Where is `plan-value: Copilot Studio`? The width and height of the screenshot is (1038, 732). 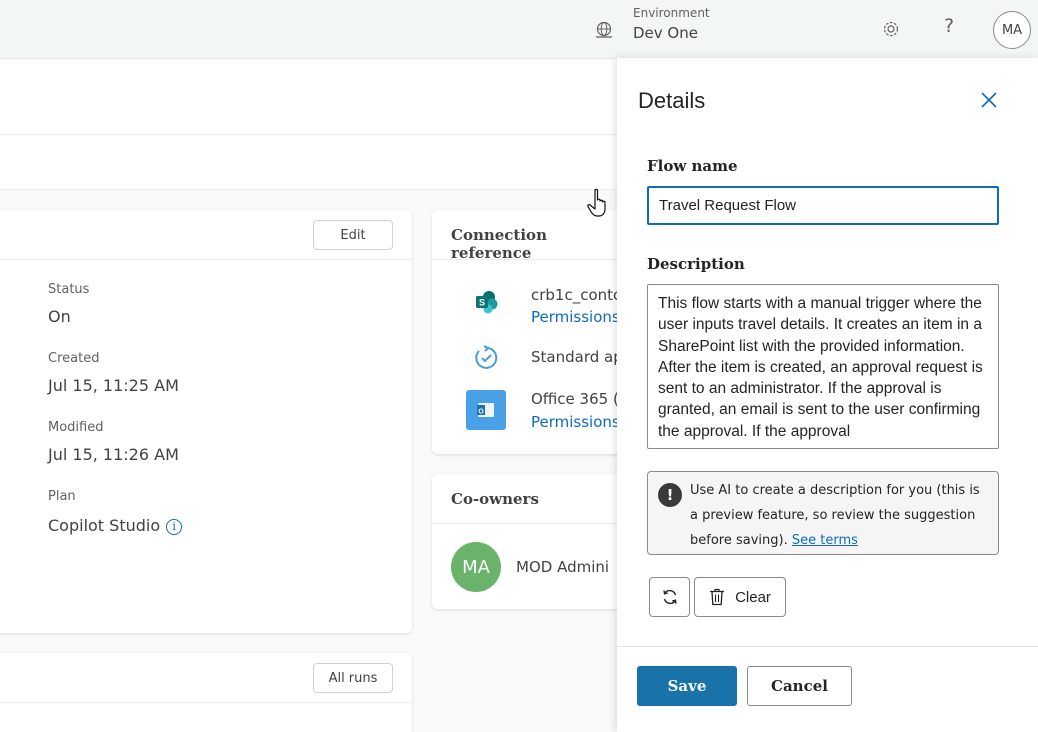 plan-value: Copilot Studio is located at coordinates (104, 525).